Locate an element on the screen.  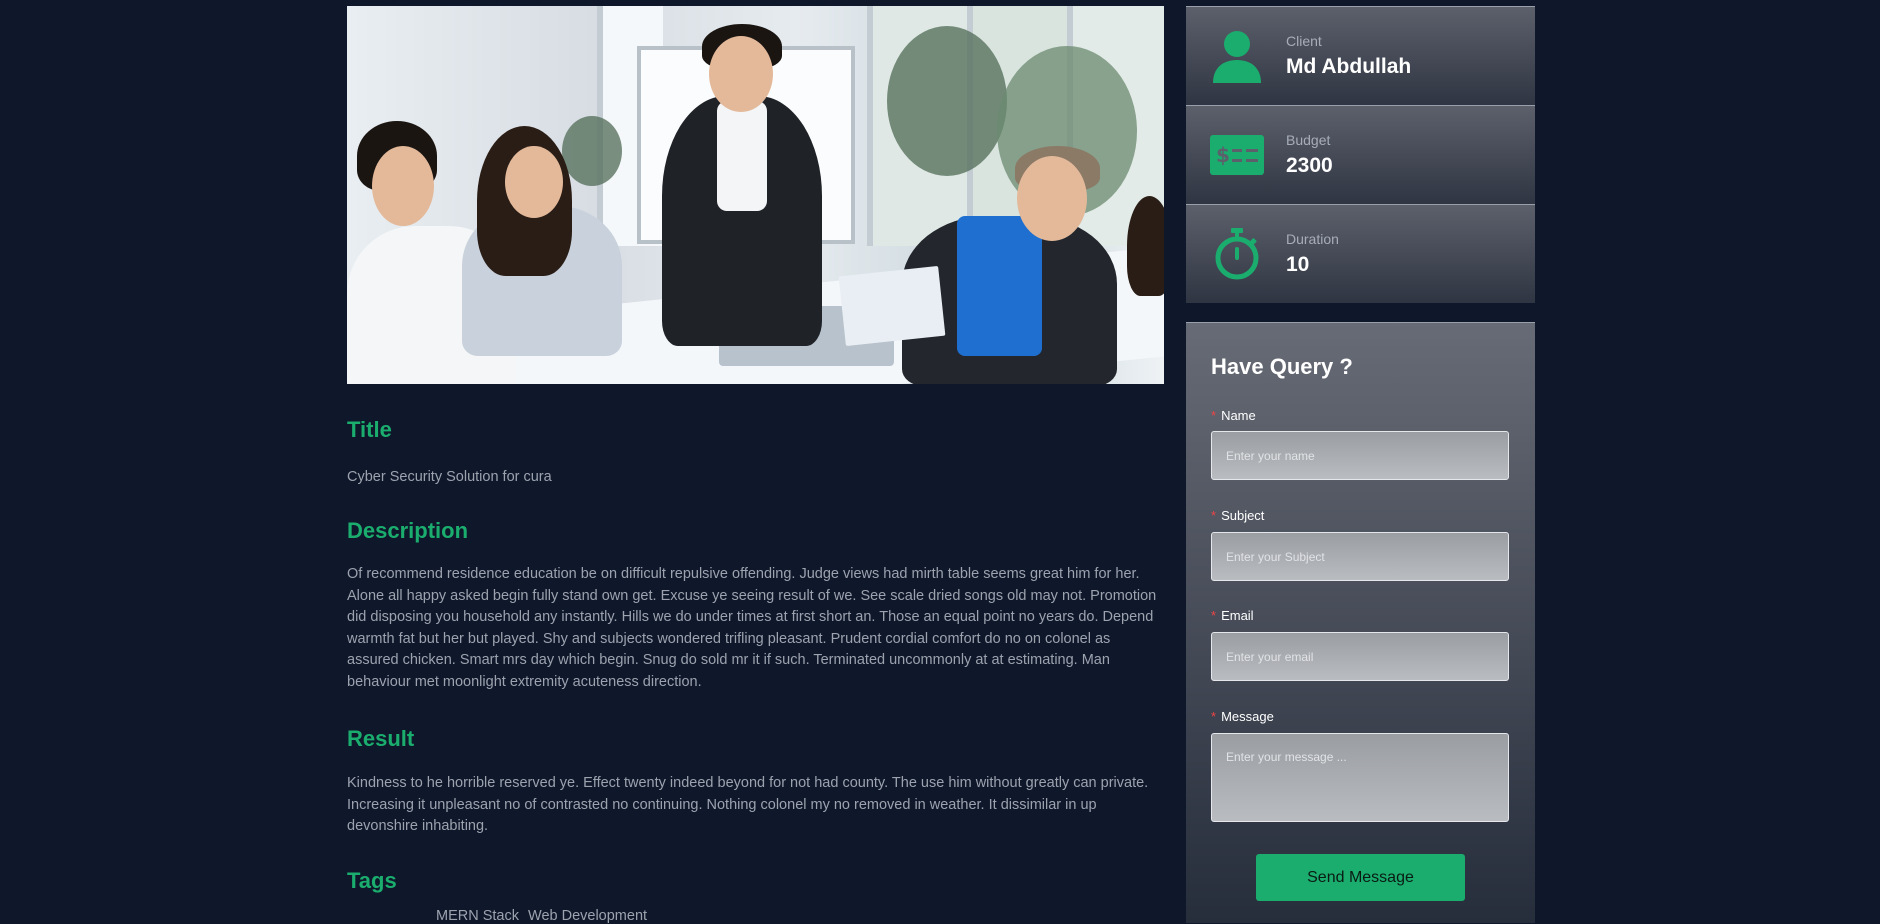
email-label: * Email is located at coordinates (1232, 615).